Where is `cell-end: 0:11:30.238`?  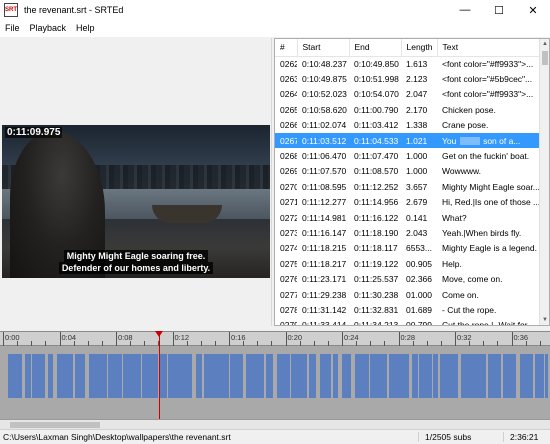 cell-end: 0:11:30.238 is located at coordinates (376, 294).